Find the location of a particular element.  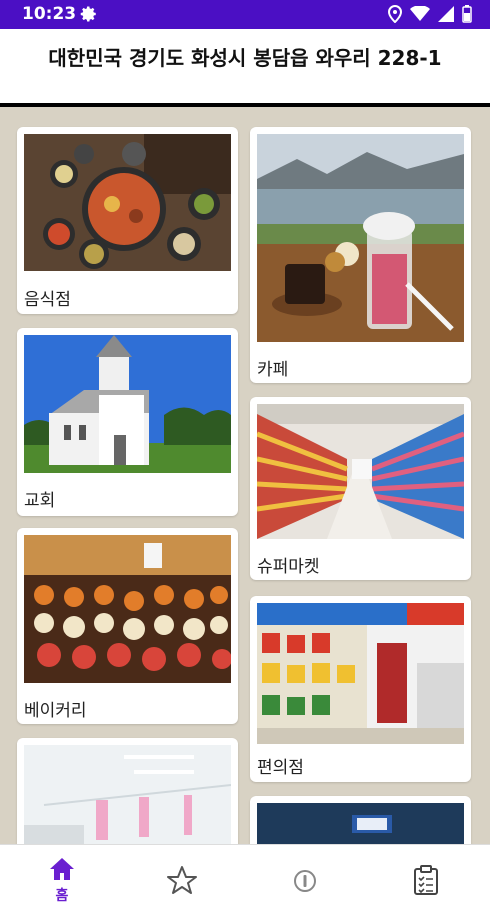

bakery-pastries-photo is located at coordinates (127, 609).